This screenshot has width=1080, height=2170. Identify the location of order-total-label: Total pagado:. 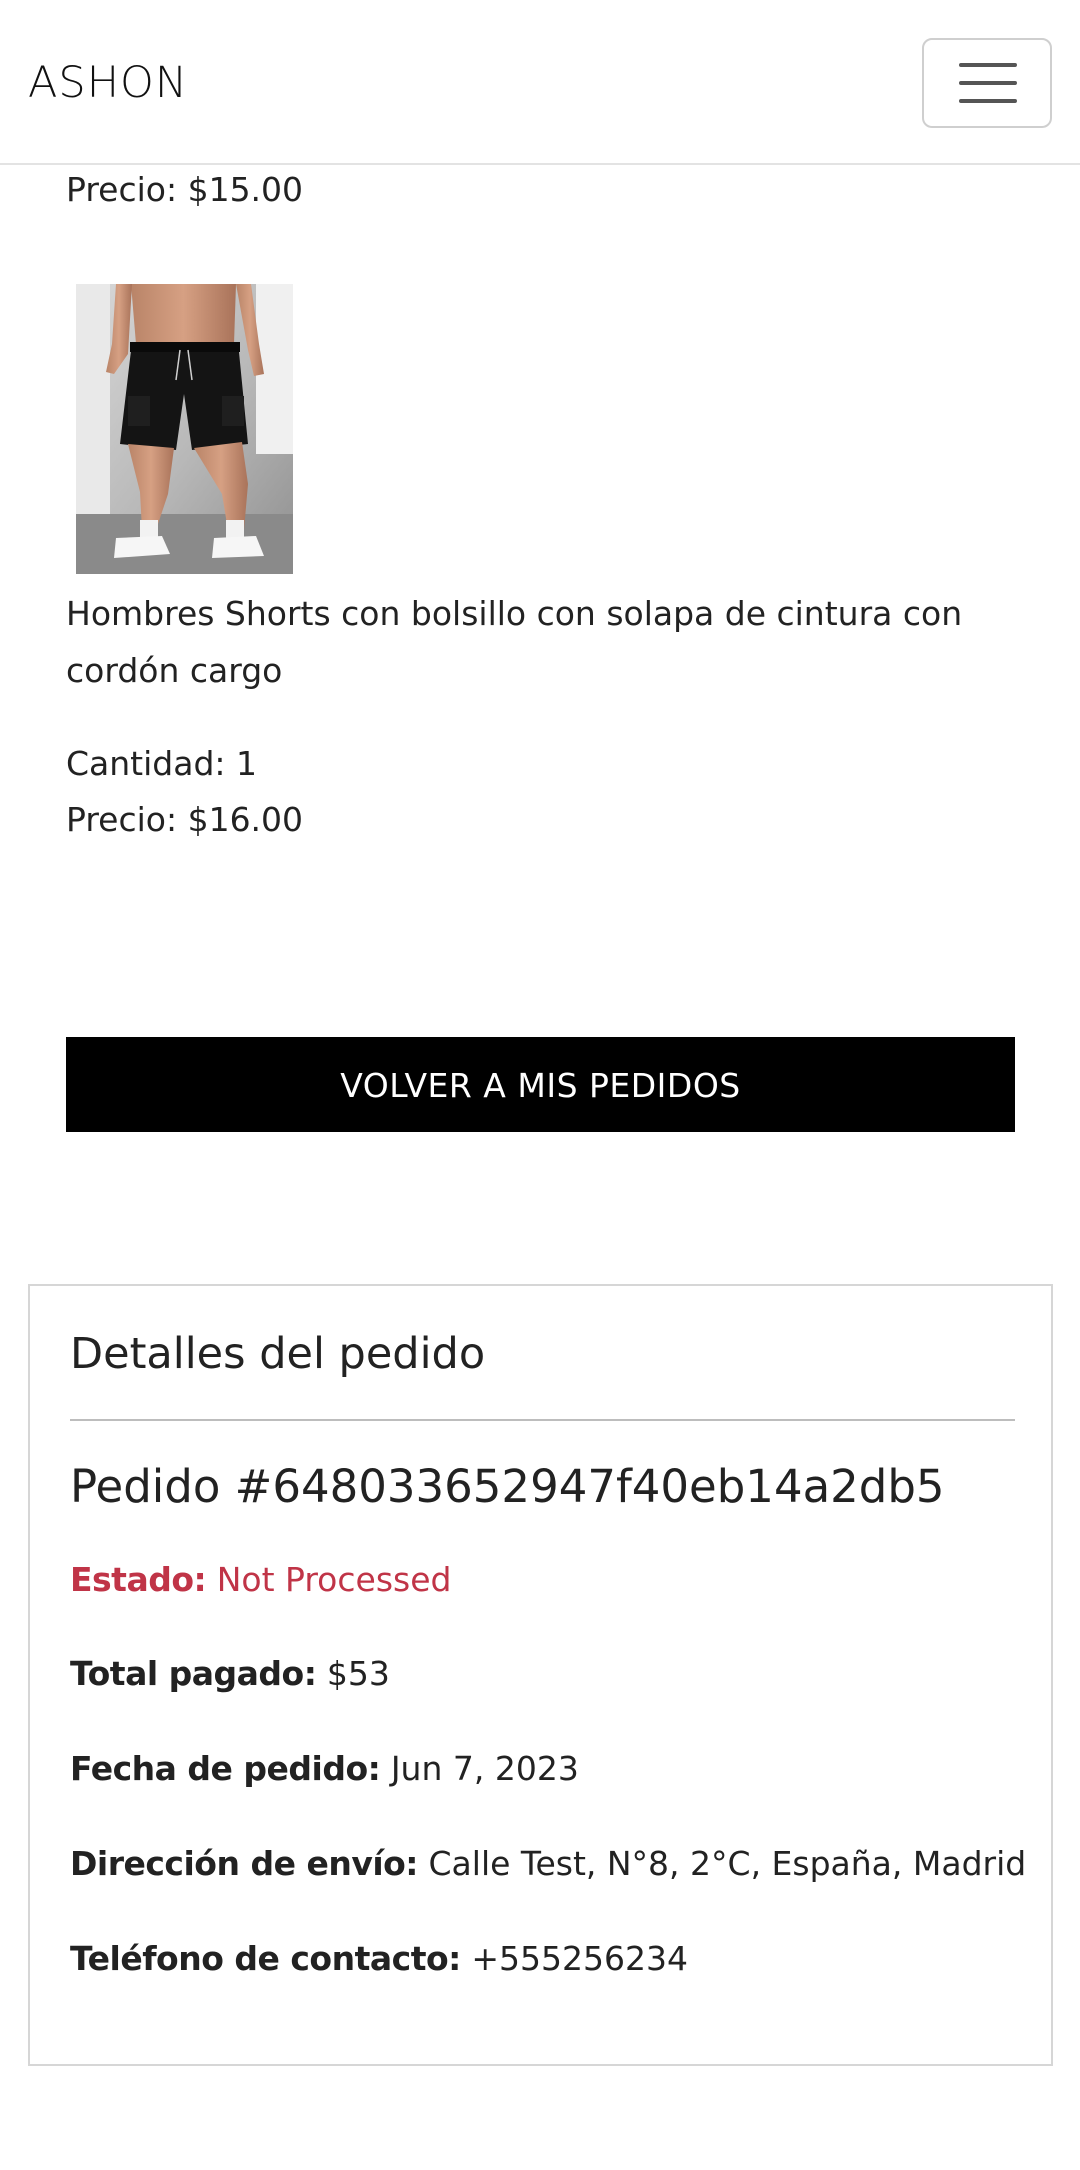
(193, 1673).